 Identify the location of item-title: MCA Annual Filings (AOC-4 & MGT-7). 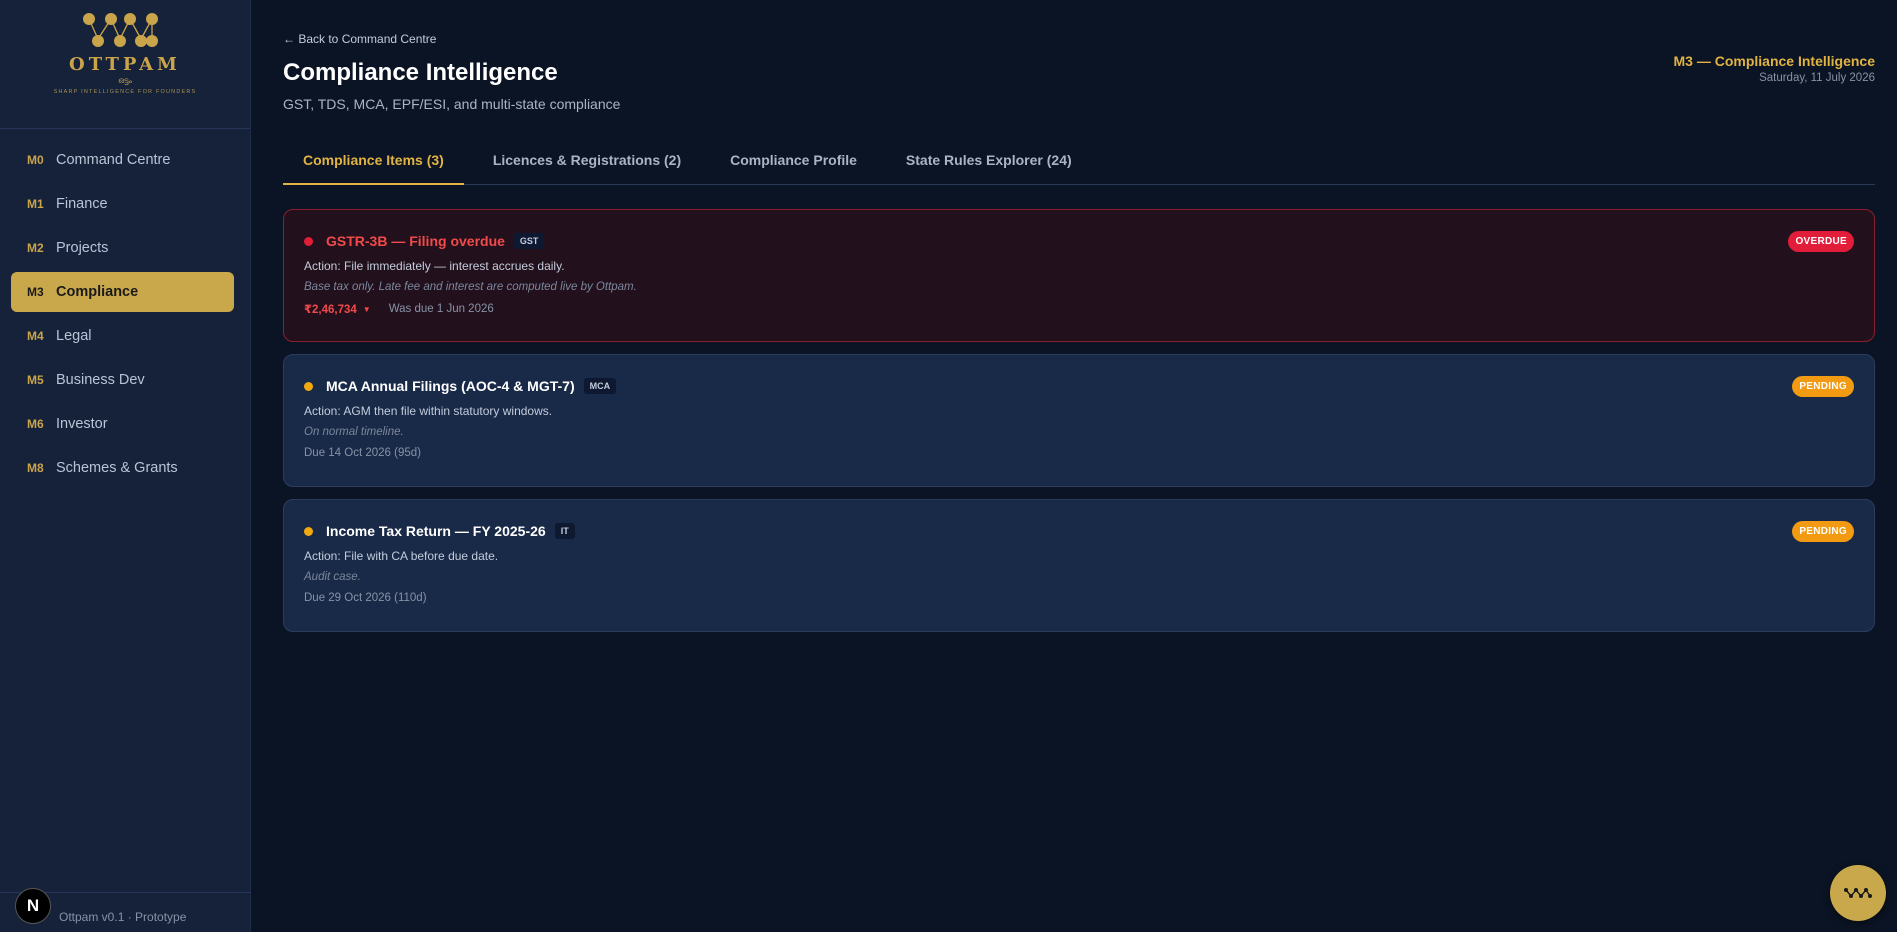
(450, 386).